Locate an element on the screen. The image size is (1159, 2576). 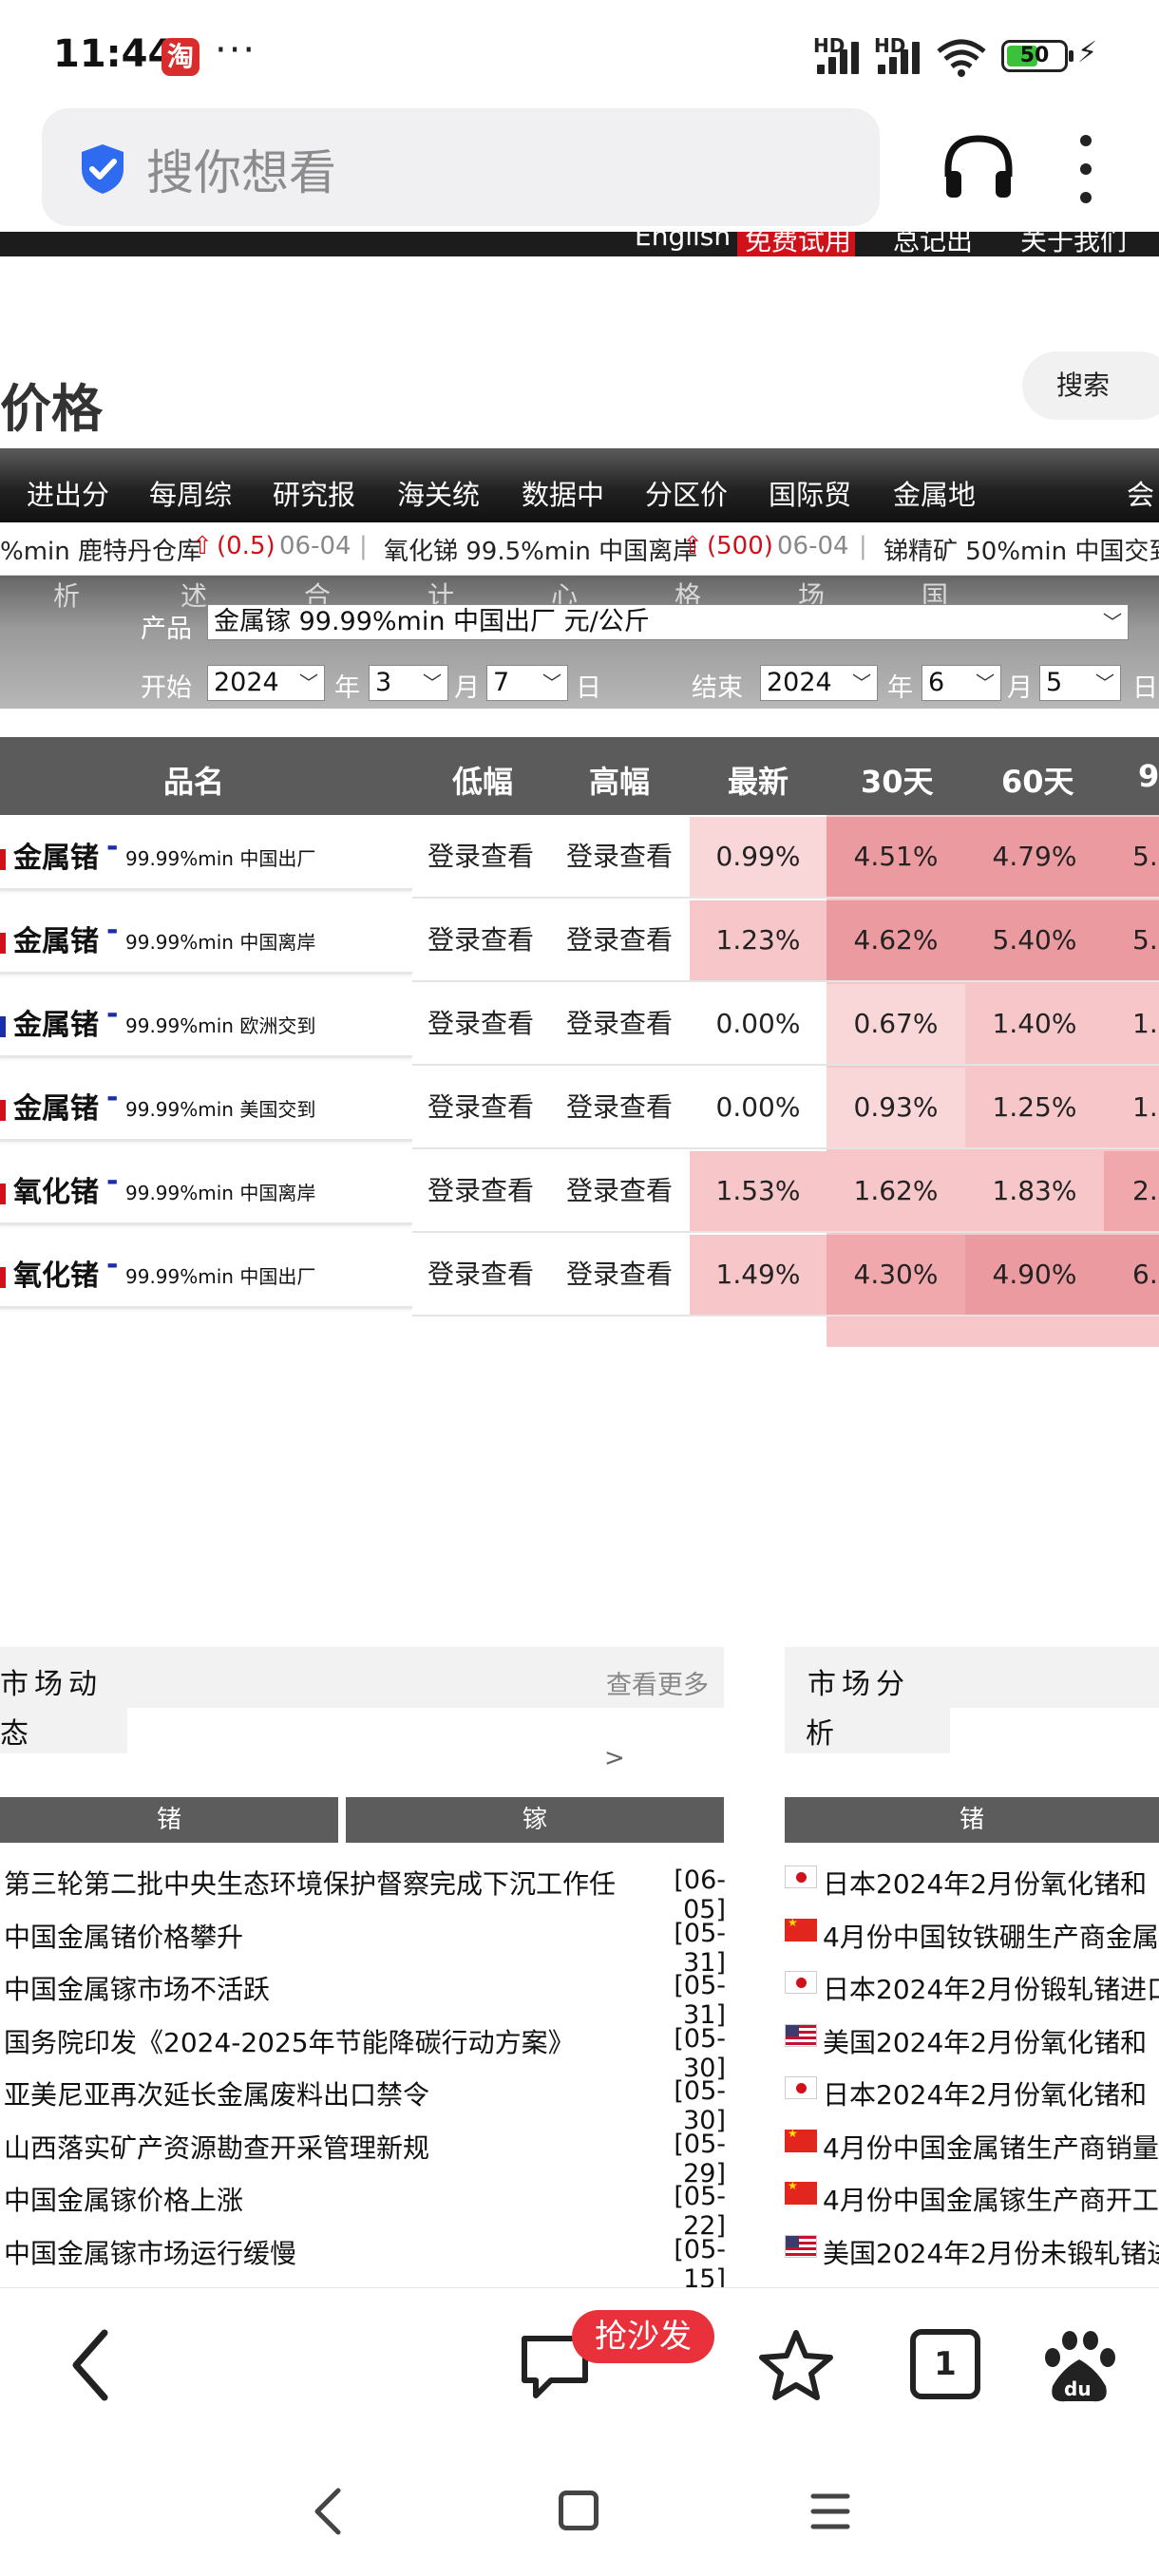
start-month-select: 3 ﹀ is located at coordinates (408, 683).